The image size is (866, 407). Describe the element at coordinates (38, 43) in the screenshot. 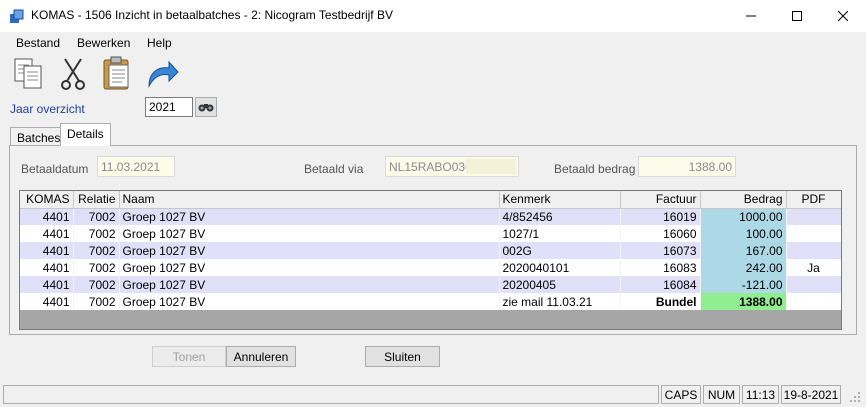

I see `menu-bestand: Bestand` at that location.